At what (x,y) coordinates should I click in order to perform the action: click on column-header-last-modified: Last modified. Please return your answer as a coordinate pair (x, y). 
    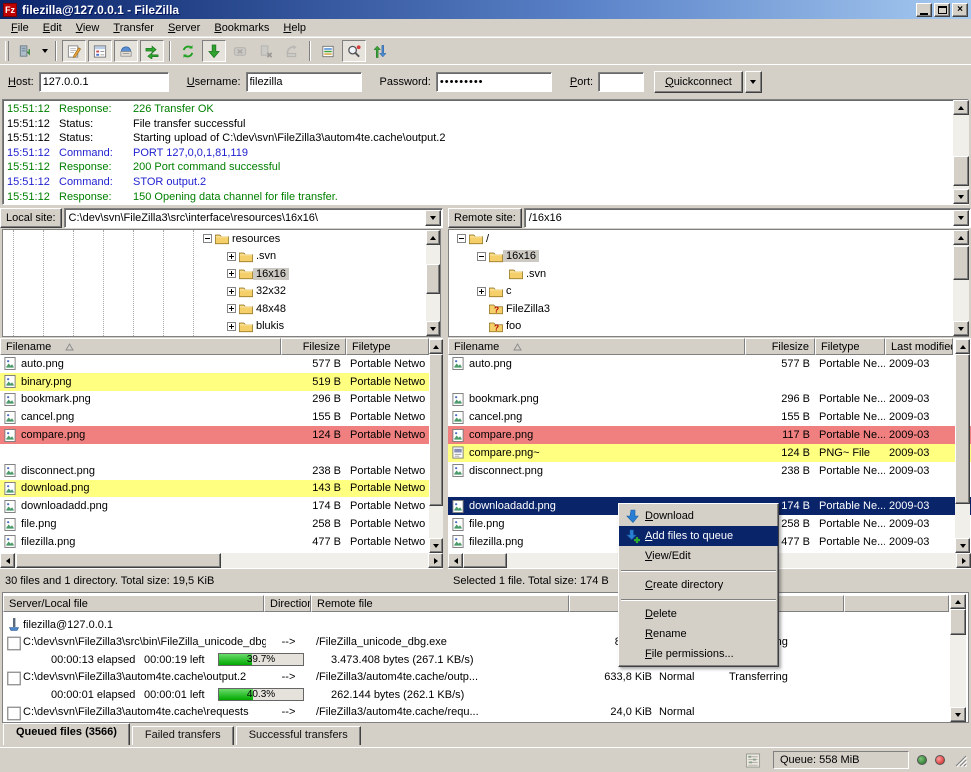
    Looking at the image, I should click on (919, 346).